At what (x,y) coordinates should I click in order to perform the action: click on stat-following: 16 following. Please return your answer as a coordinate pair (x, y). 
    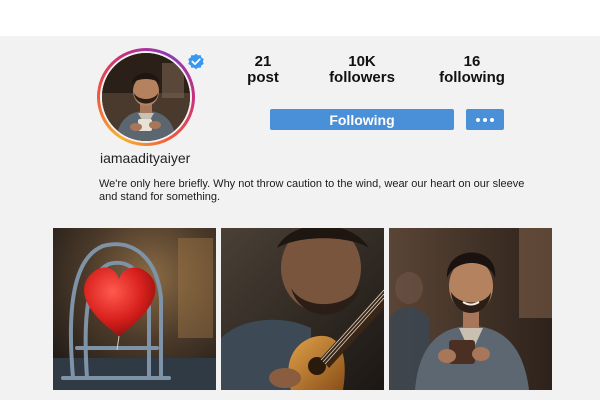
    Looking at the image, I should click on (472, 70).